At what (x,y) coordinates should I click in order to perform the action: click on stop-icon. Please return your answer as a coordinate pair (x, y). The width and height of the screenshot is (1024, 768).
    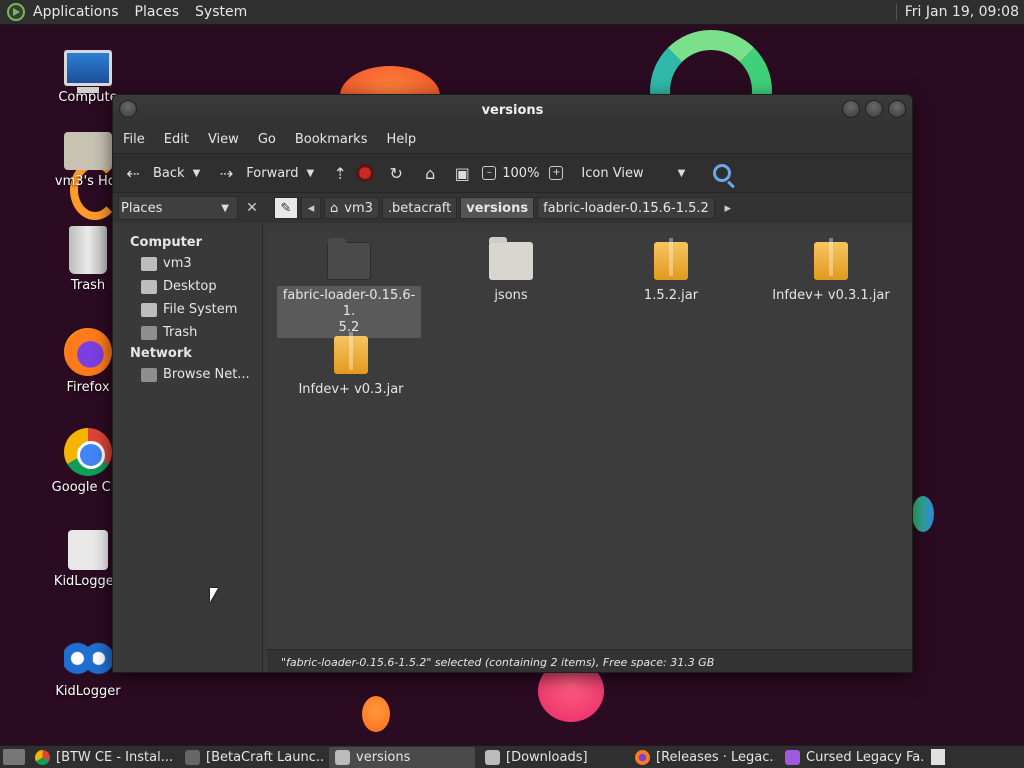
    Looking at the image, I should click on (365, 173).